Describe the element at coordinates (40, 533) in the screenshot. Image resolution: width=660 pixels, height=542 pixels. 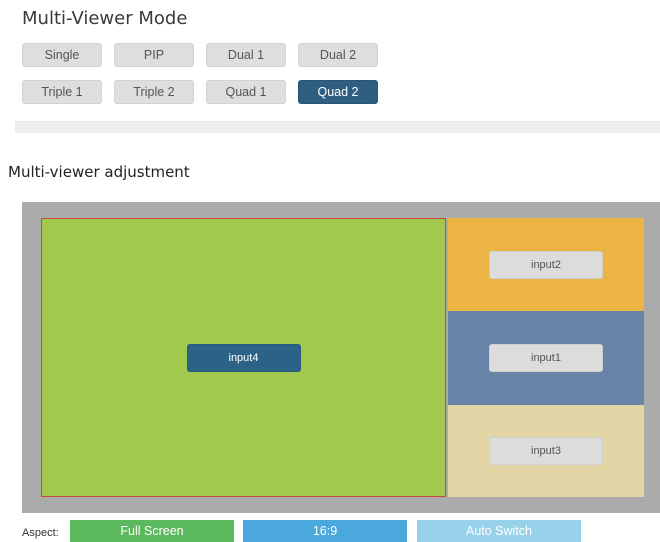
I see `aspect-label: Aspect:` at that location.